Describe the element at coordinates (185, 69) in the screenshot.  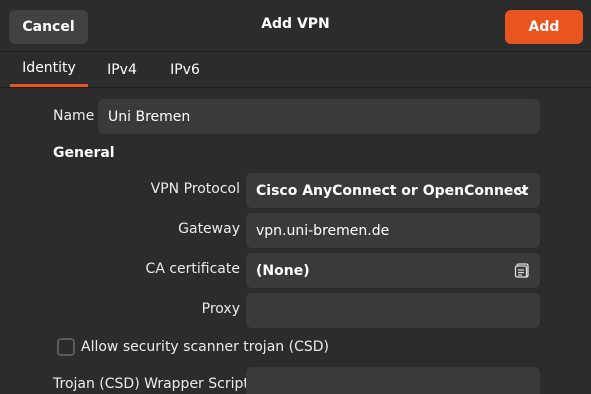
I see `tab-ipv6: IPv6` at that location.